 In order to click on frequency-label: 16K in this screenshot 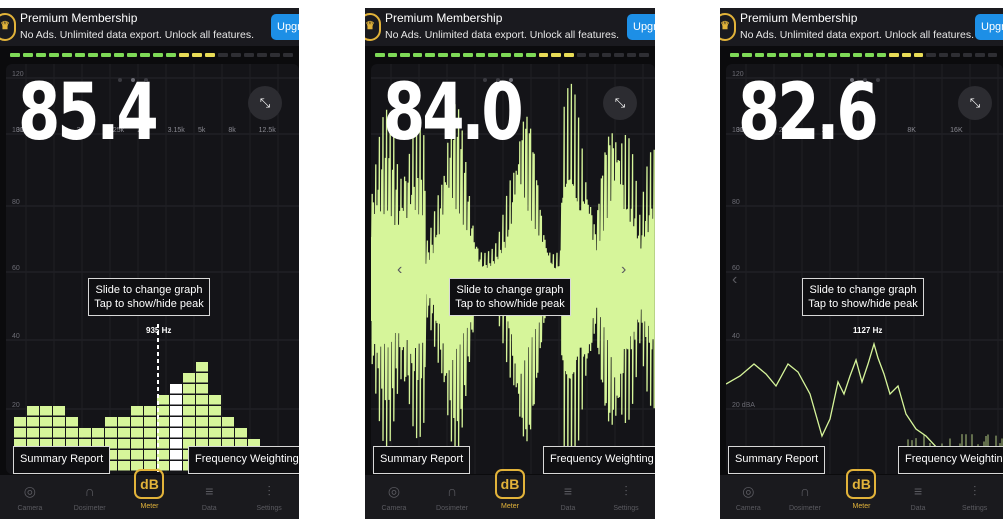, I will do `click(956, 130)`.